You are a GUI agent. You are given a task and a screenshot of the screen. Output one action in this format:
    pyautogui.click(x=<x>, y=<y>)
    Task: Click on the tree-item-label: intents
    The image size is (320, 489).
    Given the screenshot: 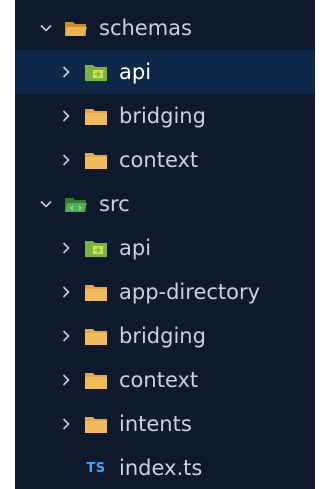 What is the action you would take?
    pyautogui.click(x=155, y=424)
    